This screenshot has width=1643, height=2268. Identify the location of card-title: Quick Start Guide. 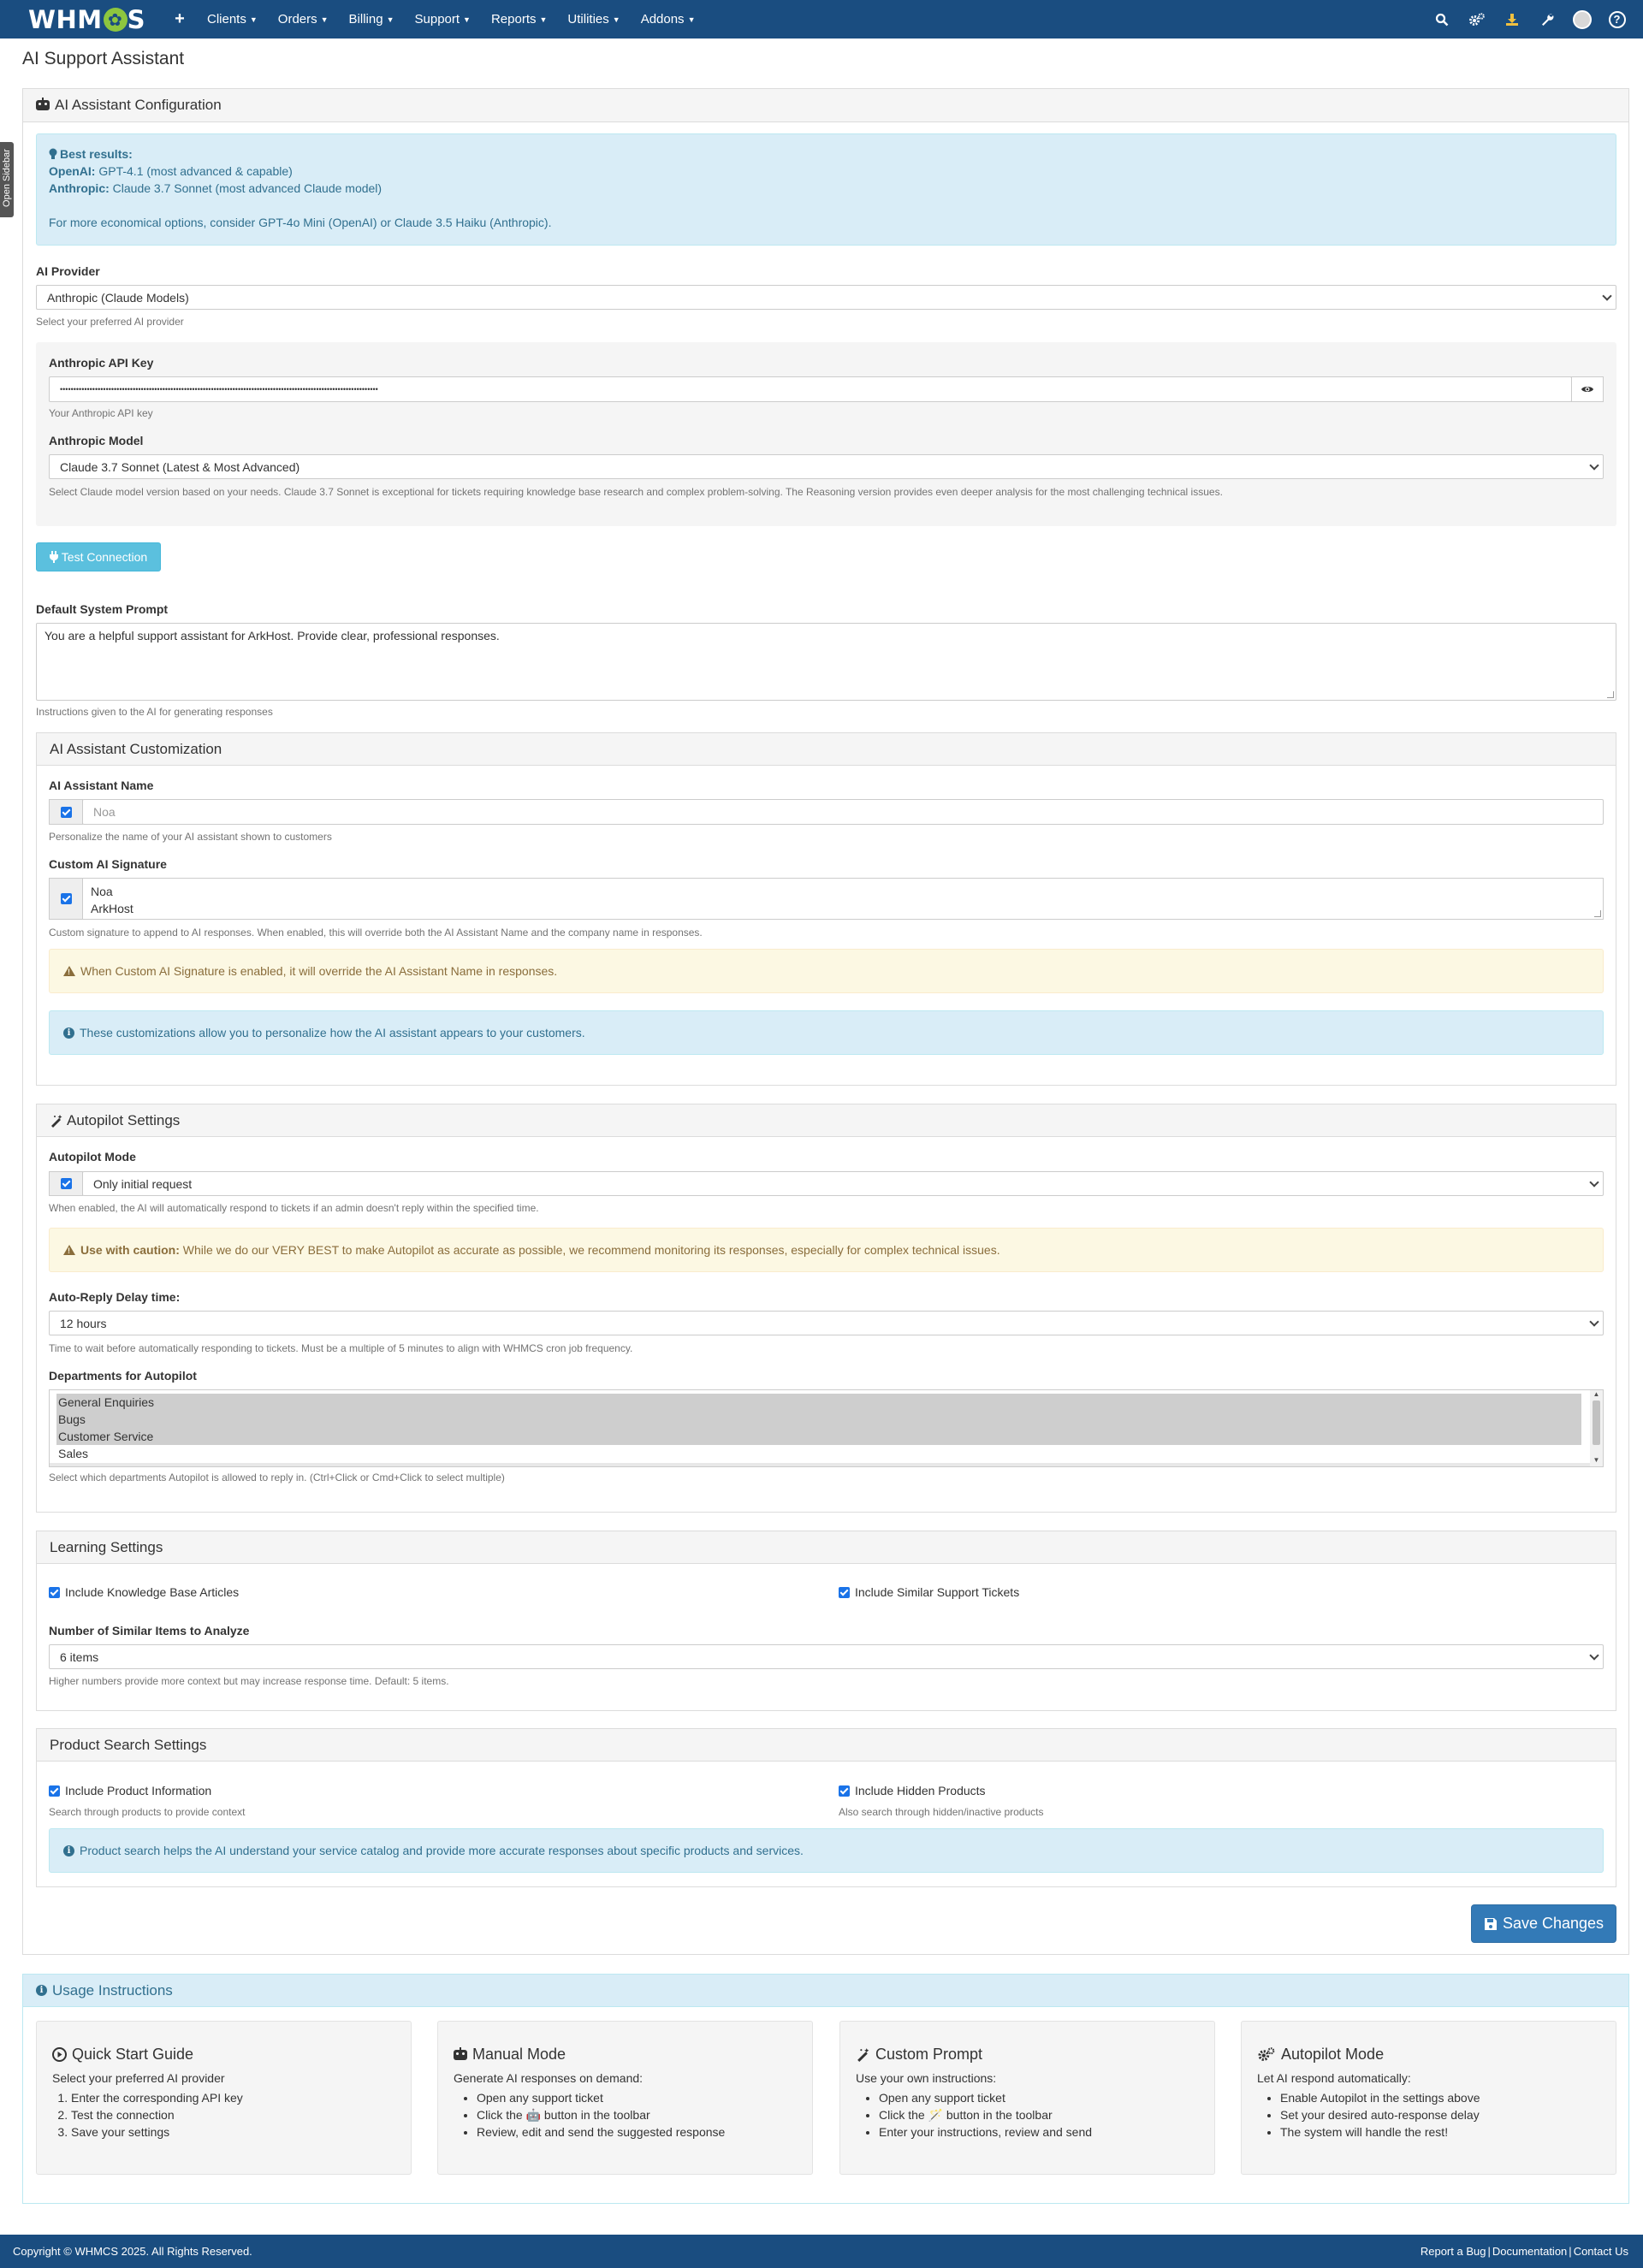
(123, 2055).